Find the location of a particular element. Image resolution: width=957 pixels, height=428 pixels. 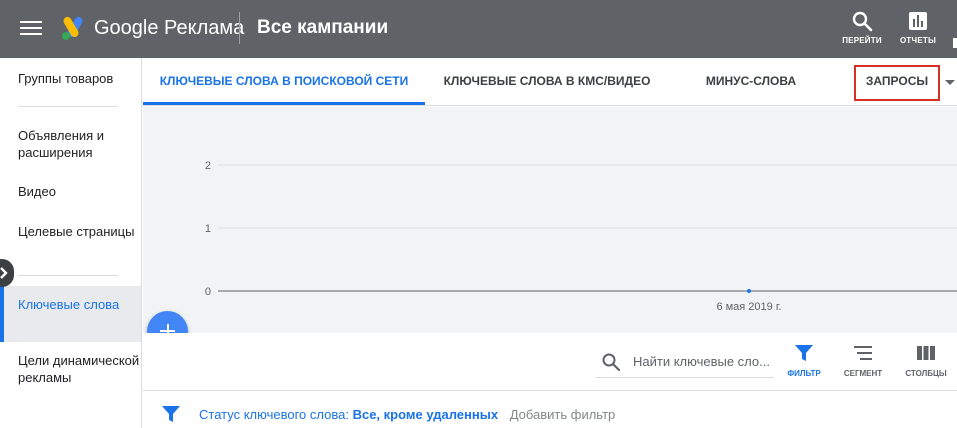

segment-button: СЕГМЕНТ is located at coordinates (863, 365).